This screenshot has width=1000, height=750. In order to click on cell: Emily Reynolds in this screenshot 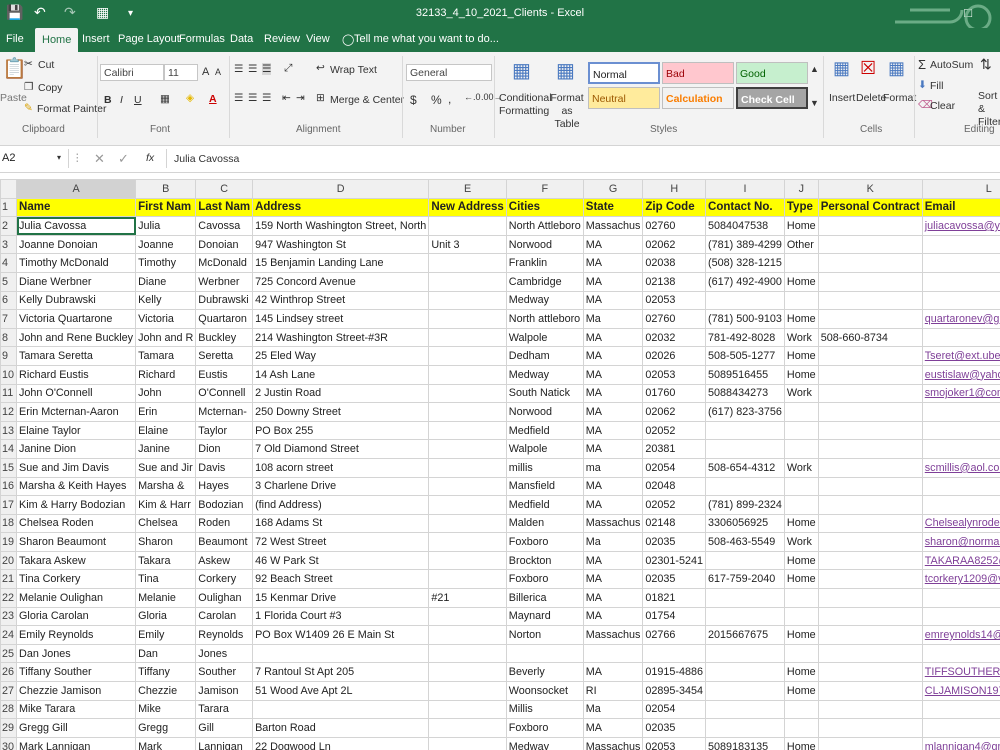, I will do `click(76, 635)`.